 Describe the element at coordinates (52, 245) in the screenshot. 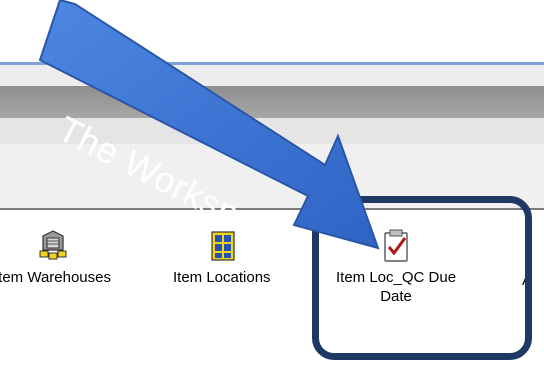

I see `warehouse-icon` at that location.